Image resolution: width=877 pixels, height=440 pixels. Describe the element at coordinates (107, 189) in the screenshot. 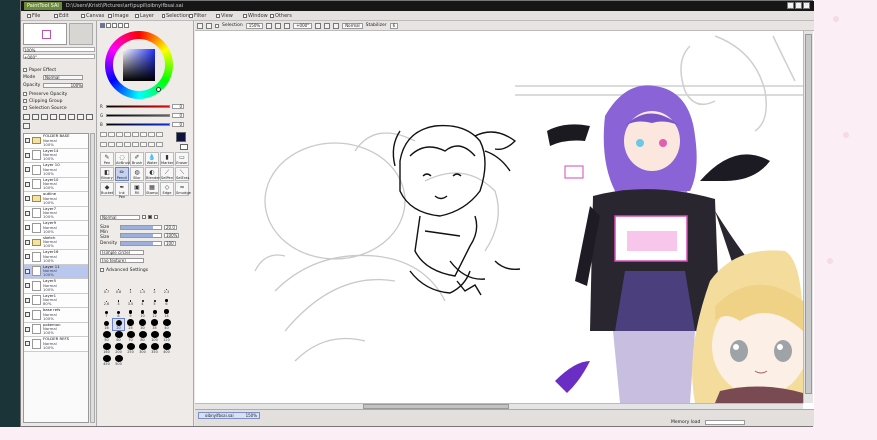

I see `tool-bucket: ◆ Bucket` at that location.